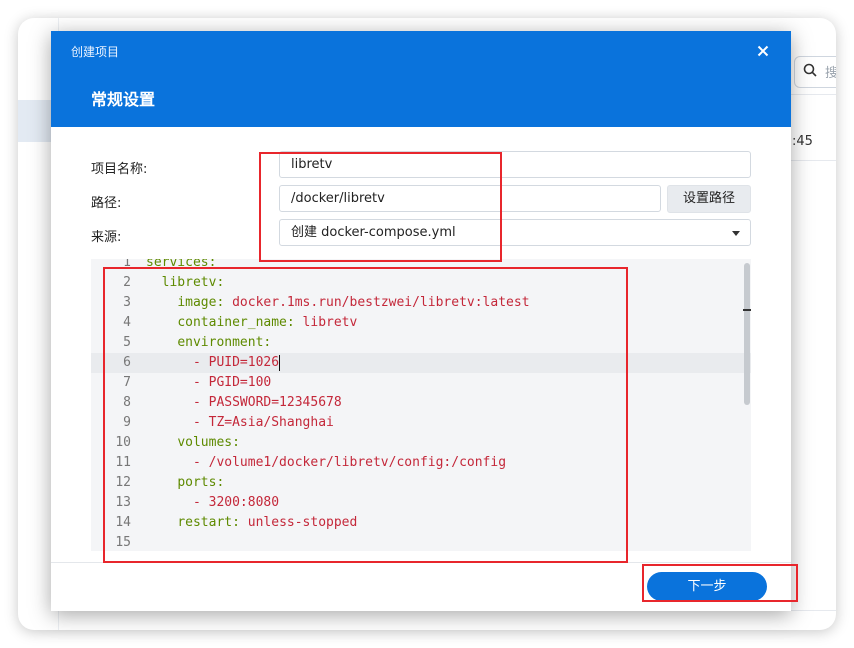 The height and width of the screenshot is (648, 854). Describe the element at coordinates (224, 342) in the screenshot. I see `yaml-key: environment:` at that location.